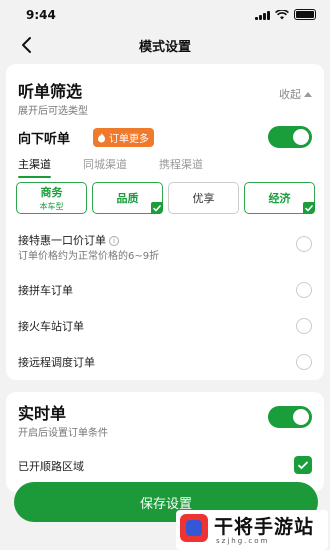 The image size is (330, 550). Describe the element at coordinates (243, 541) in the screenshot. I see `logo-url: szjhg.com` at that location.